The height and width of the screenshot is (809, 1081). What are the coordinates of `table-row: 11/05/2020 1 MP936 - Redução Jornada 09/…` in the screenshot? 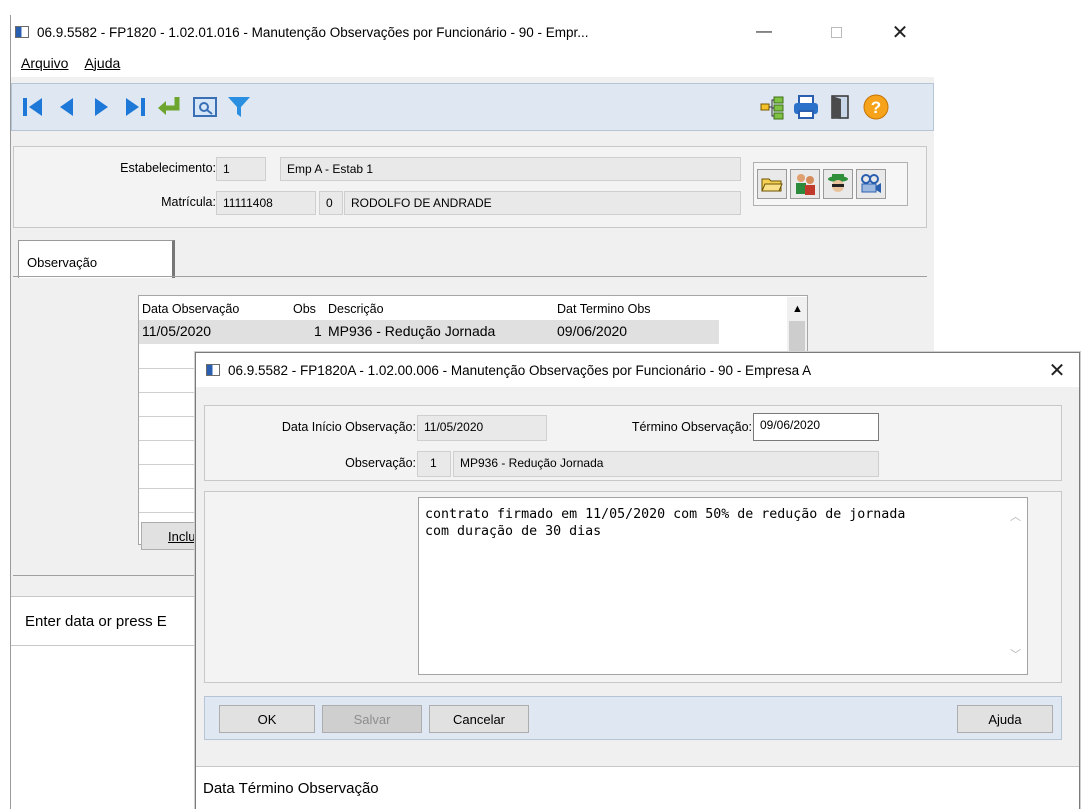 It's located at (429, 332).